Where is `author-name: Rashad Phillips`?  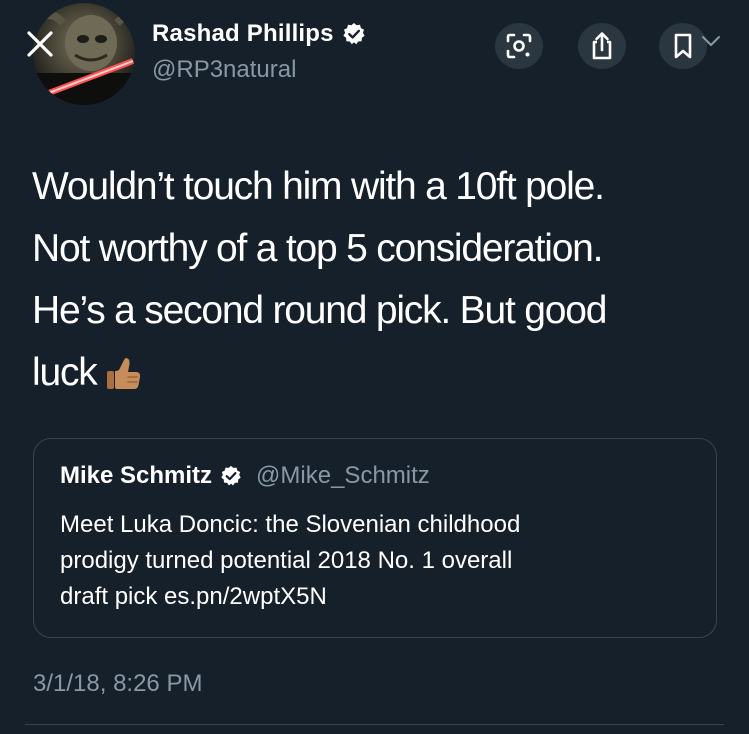 author-name: Rashad Phillips is located at coordinates (243, 33).